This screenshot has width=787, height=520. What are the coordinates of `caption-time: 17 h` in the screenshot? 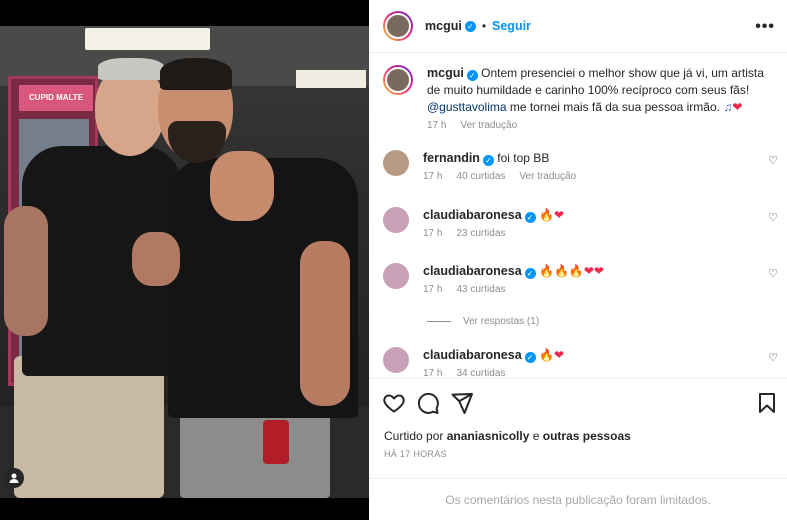 It's located at (437, 125).